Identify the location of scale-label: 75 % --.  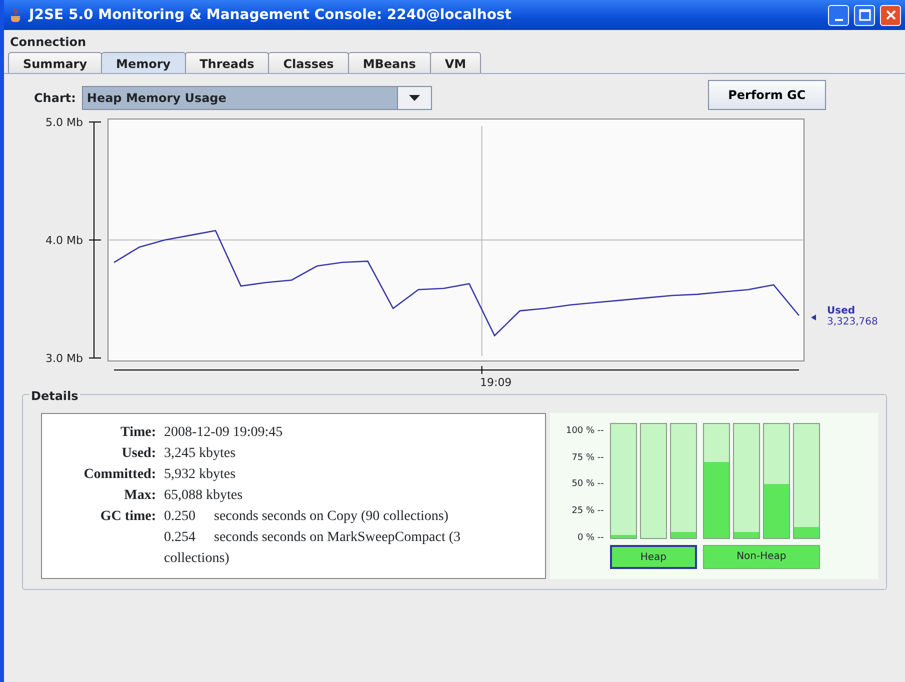
(587, 458).